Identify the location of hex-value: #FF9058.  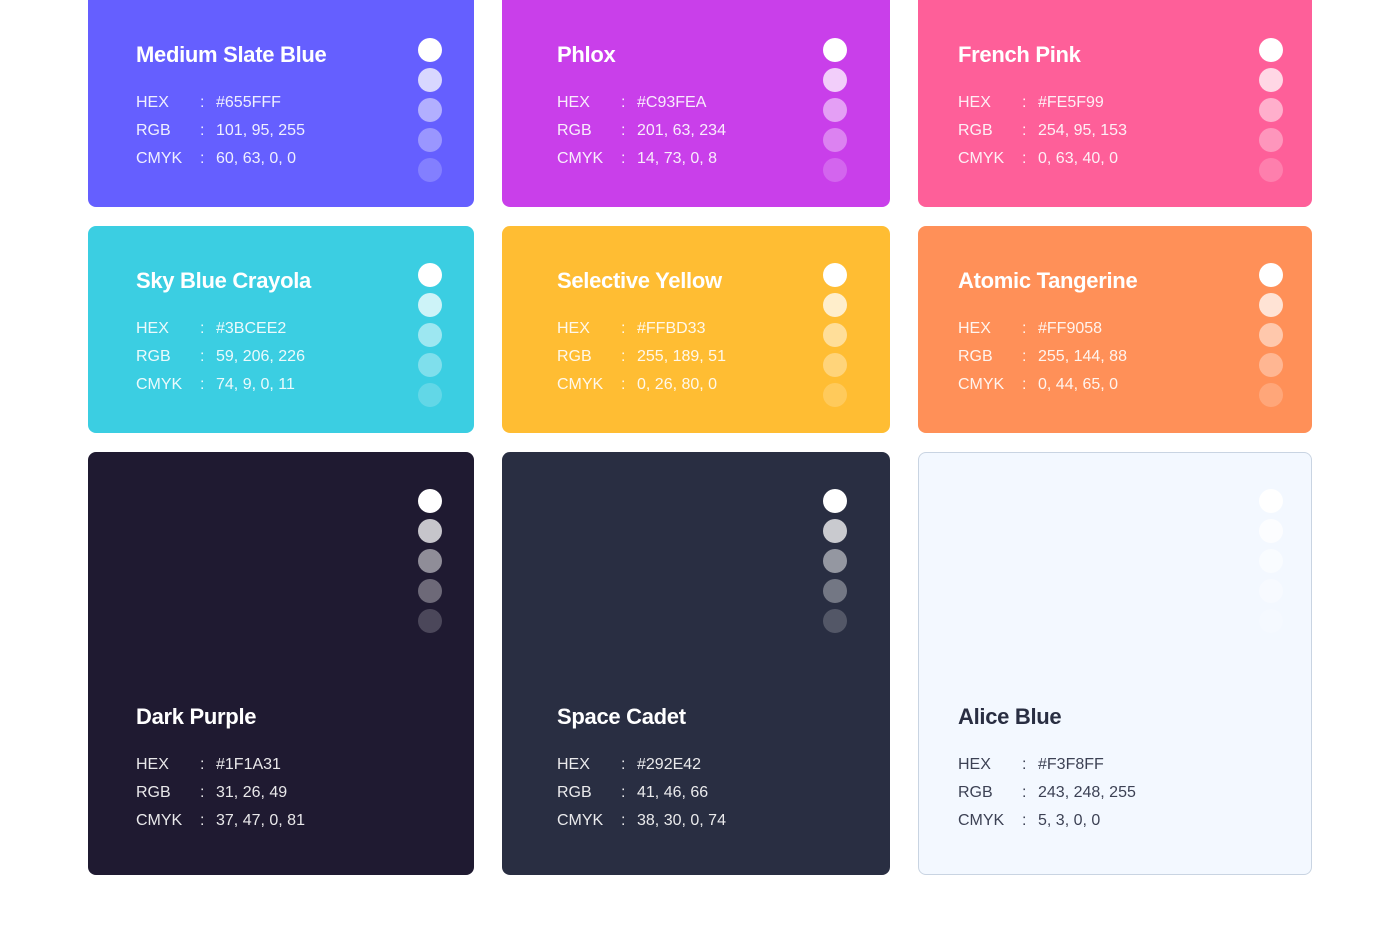
(1070, 328).